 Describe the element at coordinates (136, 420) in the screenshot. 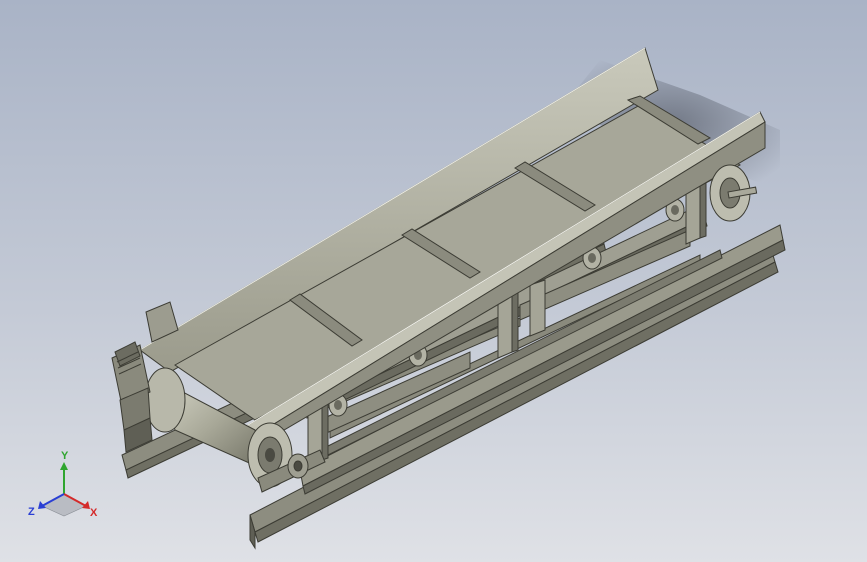

I see `gearbox` at that location.